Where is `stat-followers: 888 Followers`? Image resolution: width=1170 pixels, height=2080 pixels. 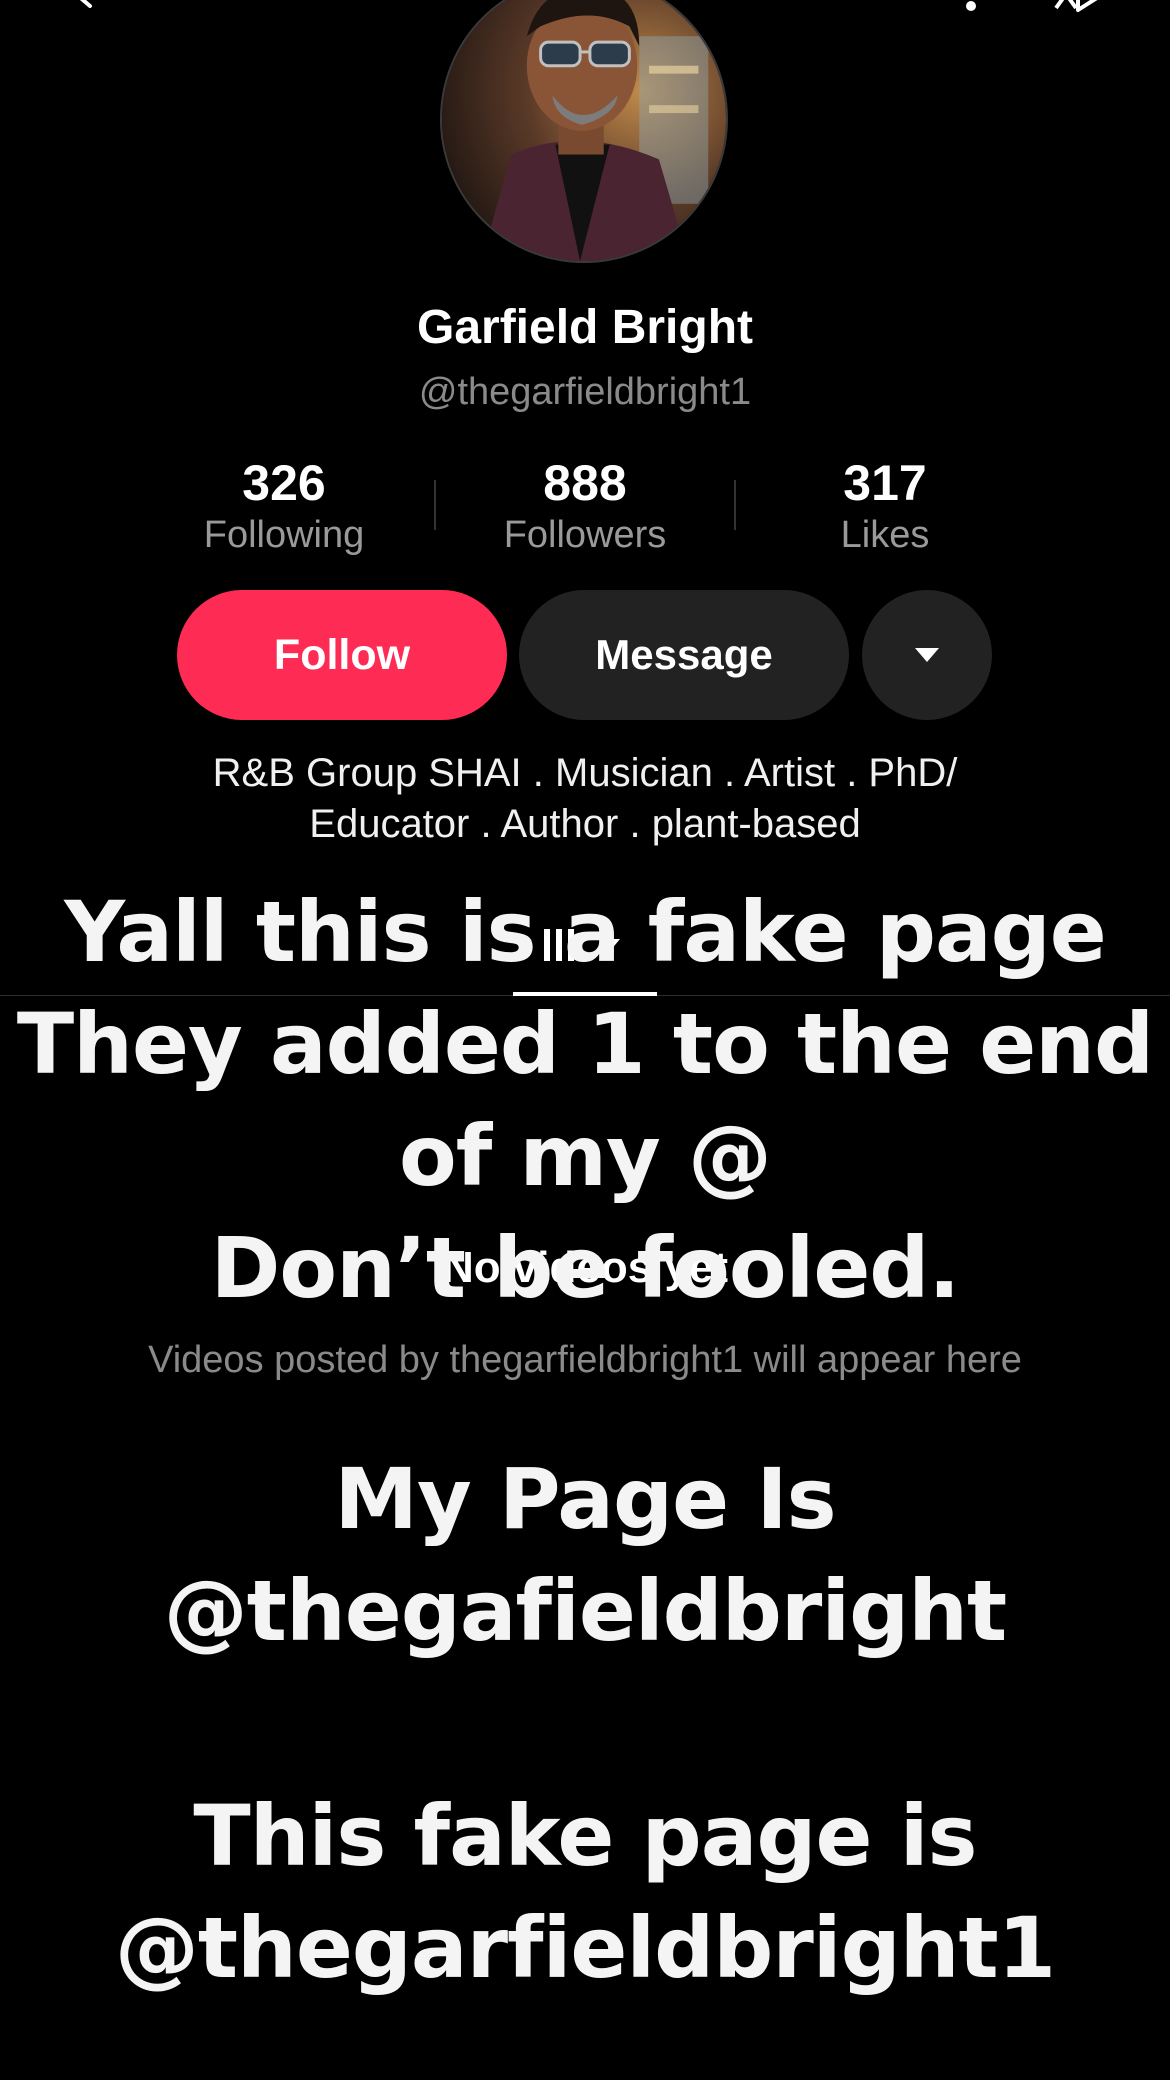 stat-followers: 888 Followers is located at coordinates (585, 506).